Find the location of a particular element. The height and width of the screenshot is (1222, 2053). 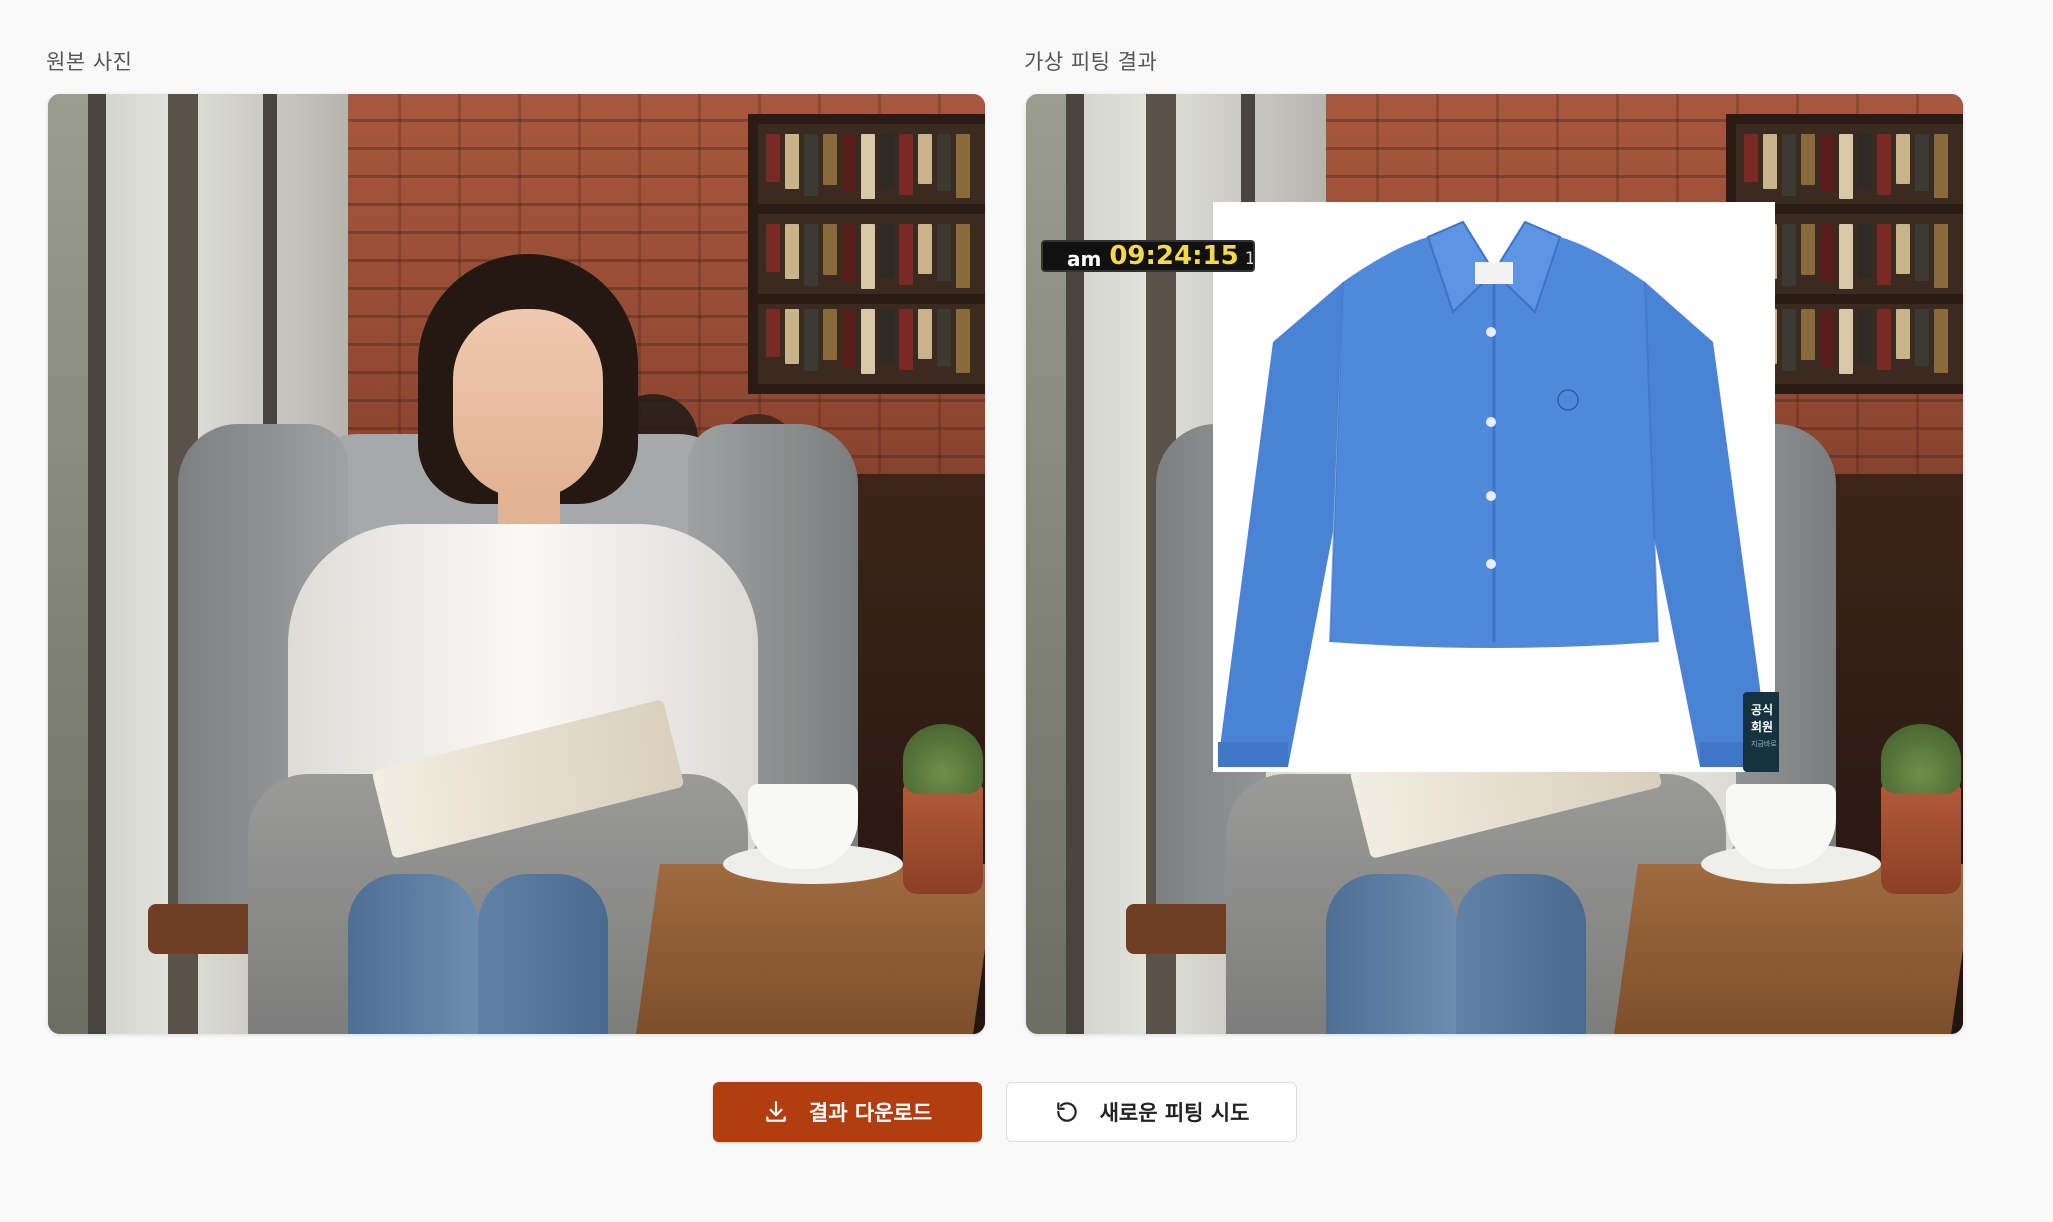

side-ad-line3: 지금바로 is located at coordinates (1764, 744).